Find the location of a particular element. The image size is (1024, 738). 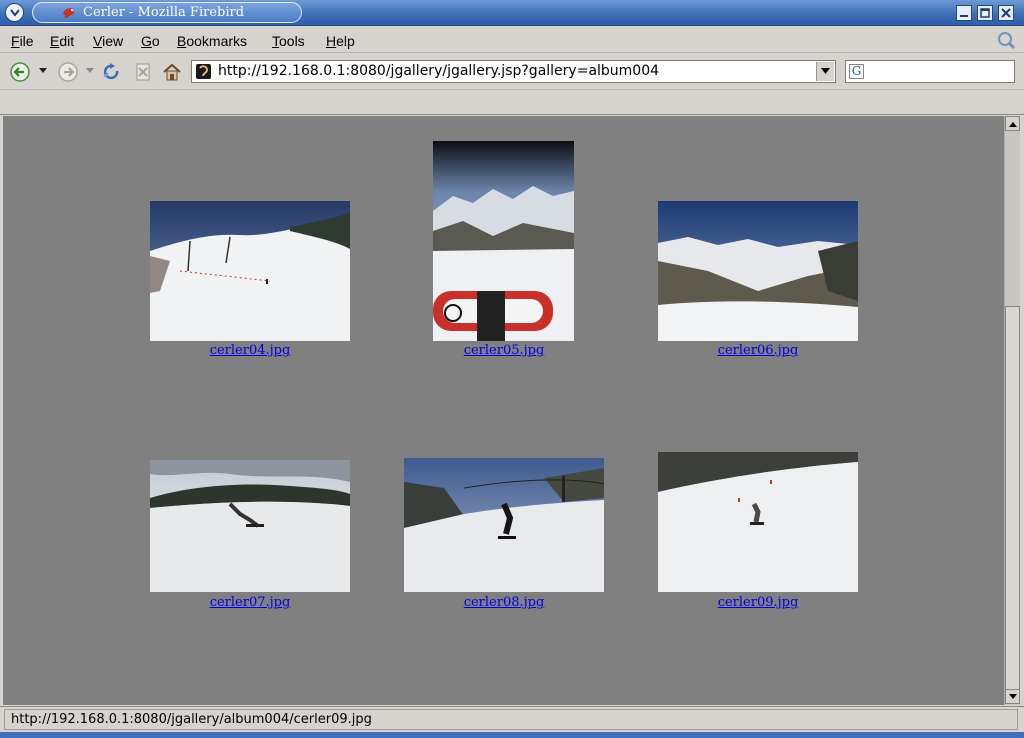

menu-bookmarks: Bookmarks is located at coordinates (212, 41).